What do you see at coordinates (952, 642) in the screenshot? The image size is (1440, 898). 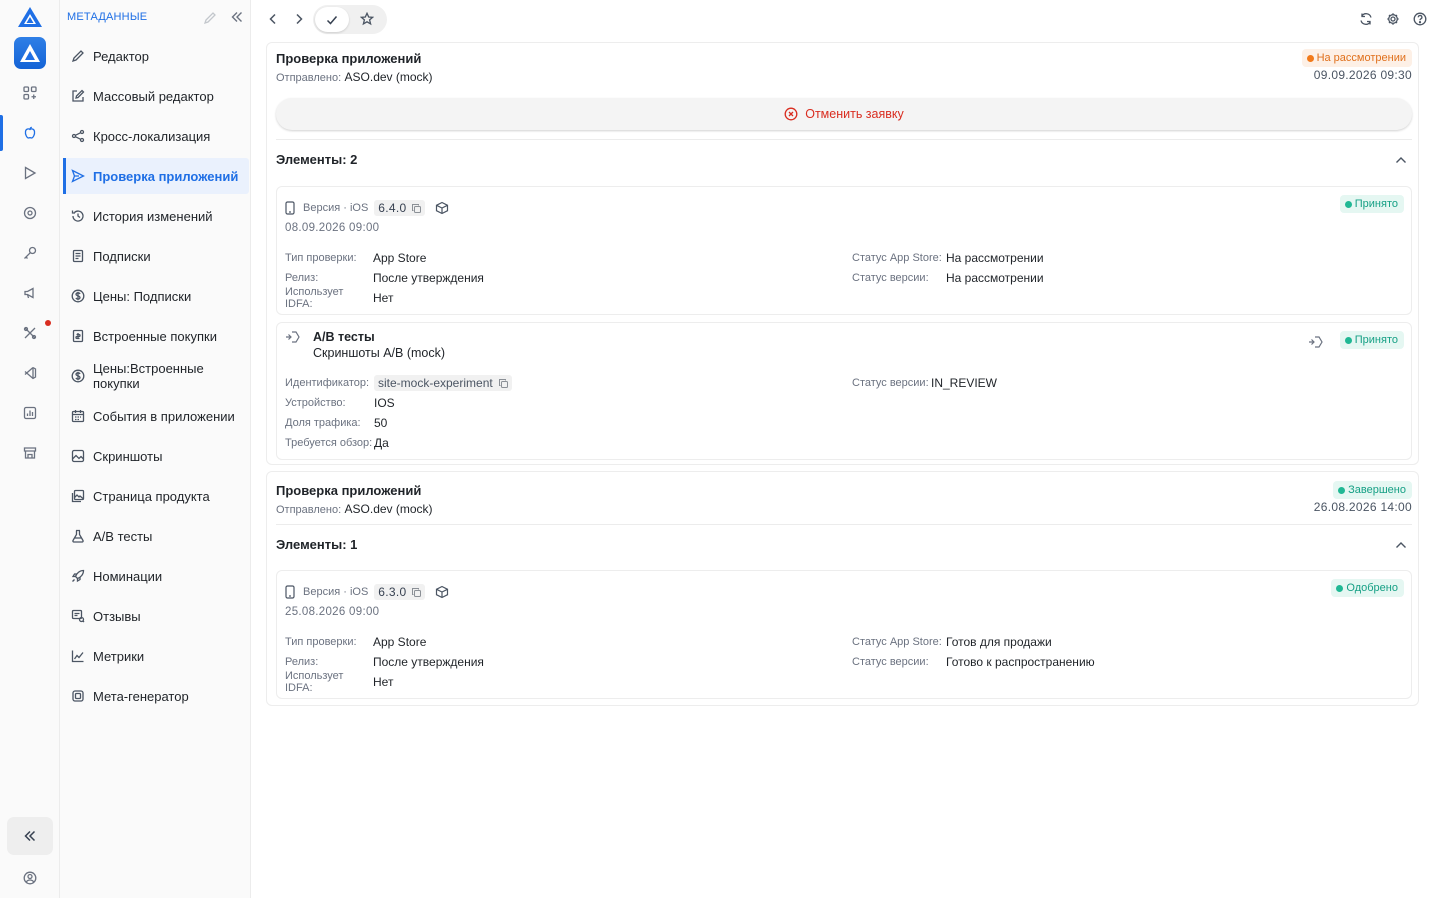 I see `app-store-status-field: Статус App Store: Готов для продажи` at bounding box center [952, 642].